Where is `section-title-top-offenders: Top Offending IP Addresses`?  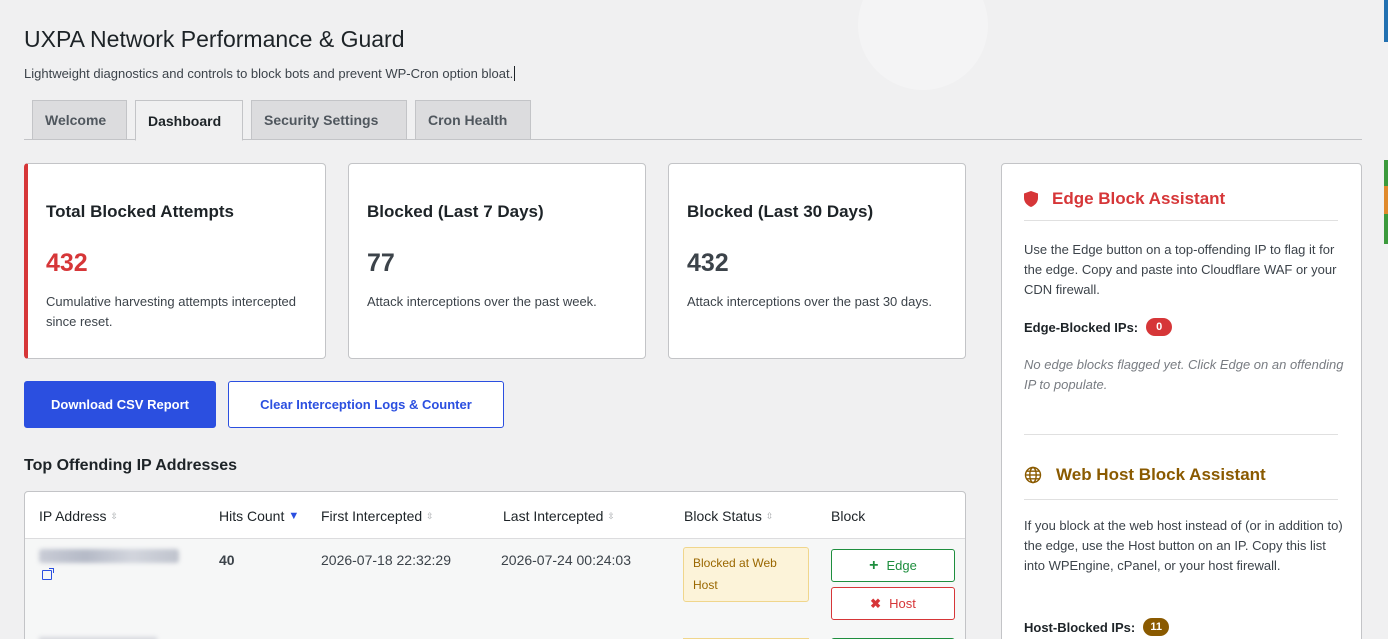 section-title-top-offenders: Top Offending IP Addresses is located at coordinates (131, 465).